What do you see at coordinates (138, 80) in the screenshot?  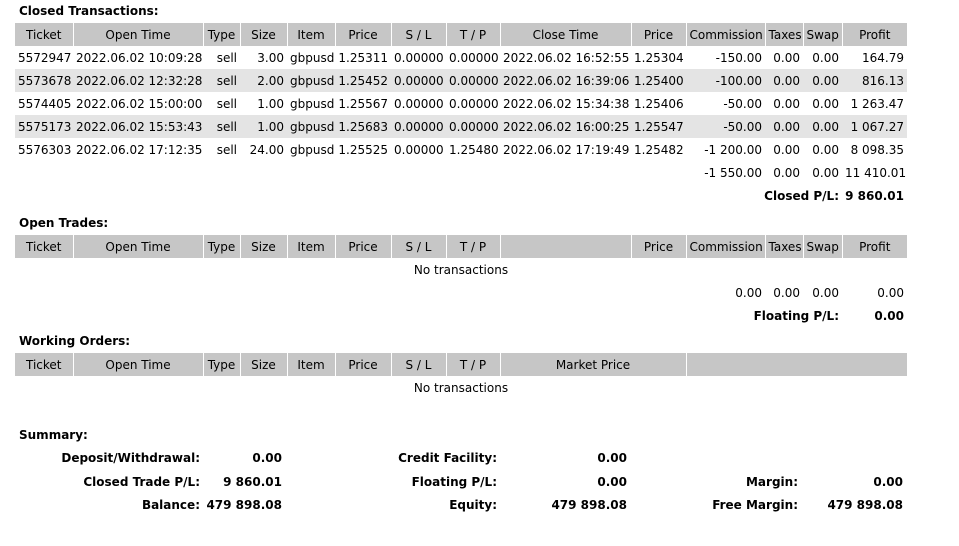 I see `cell-open-time: 2022.06.02 12:32:28` at bounding box center [138, 80].